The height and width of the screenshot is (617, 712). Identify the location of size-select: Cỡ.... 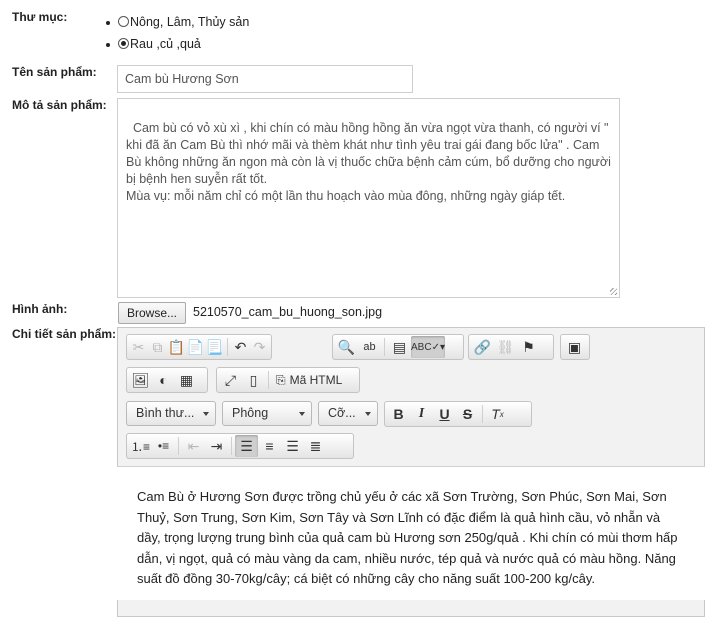
(348, 413).